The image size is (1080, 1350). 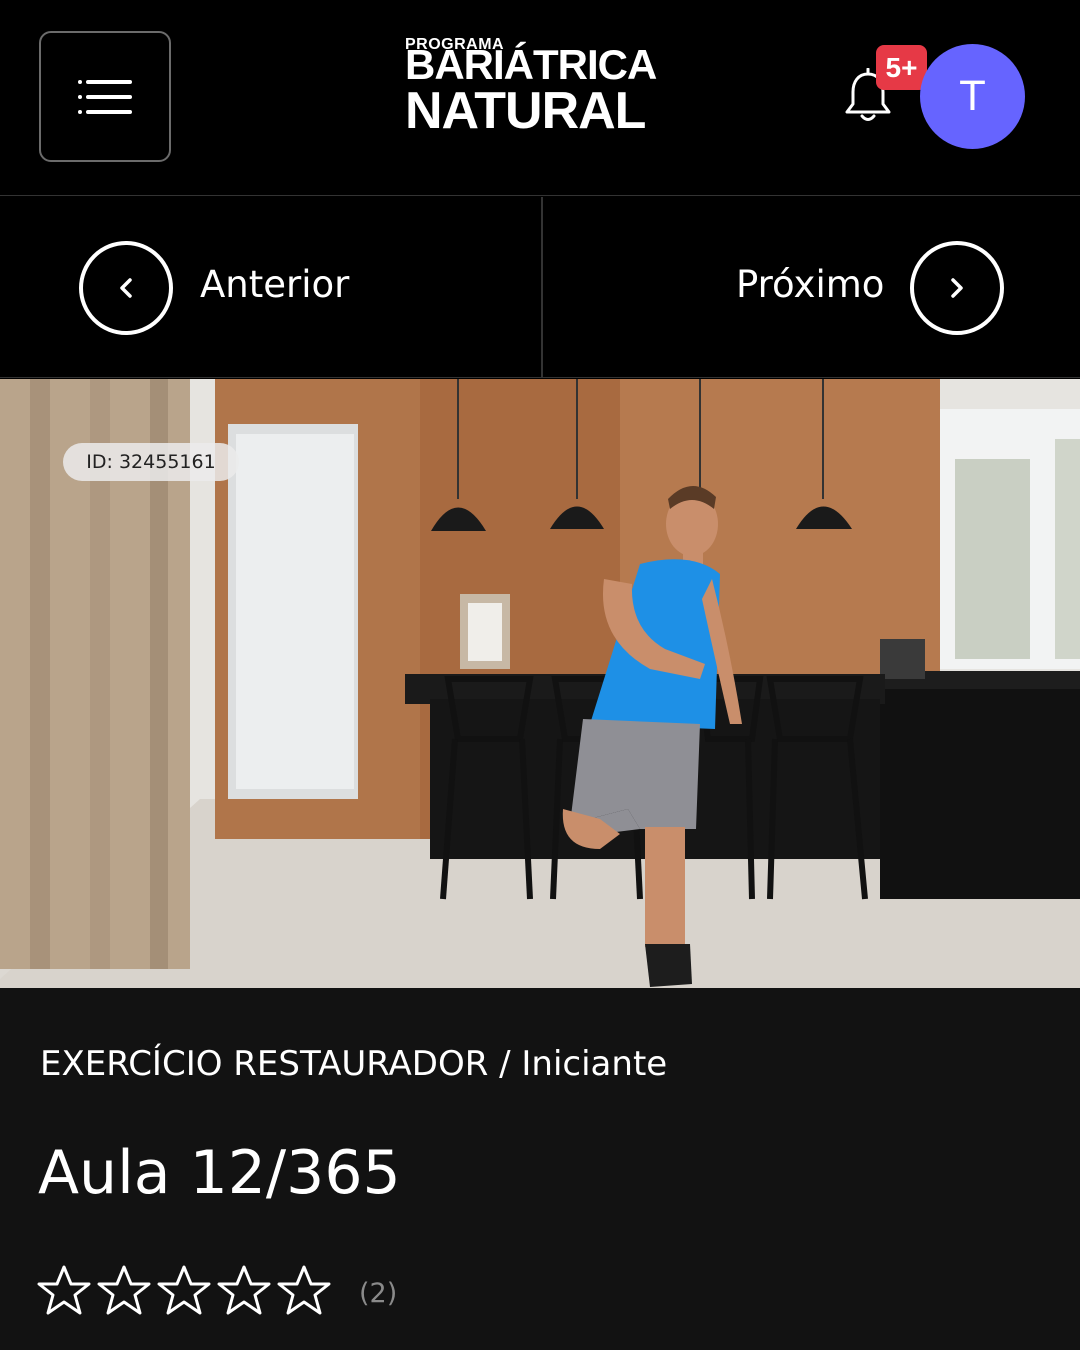 I want to click on user-avatar: T, so click(x=972, y=96).